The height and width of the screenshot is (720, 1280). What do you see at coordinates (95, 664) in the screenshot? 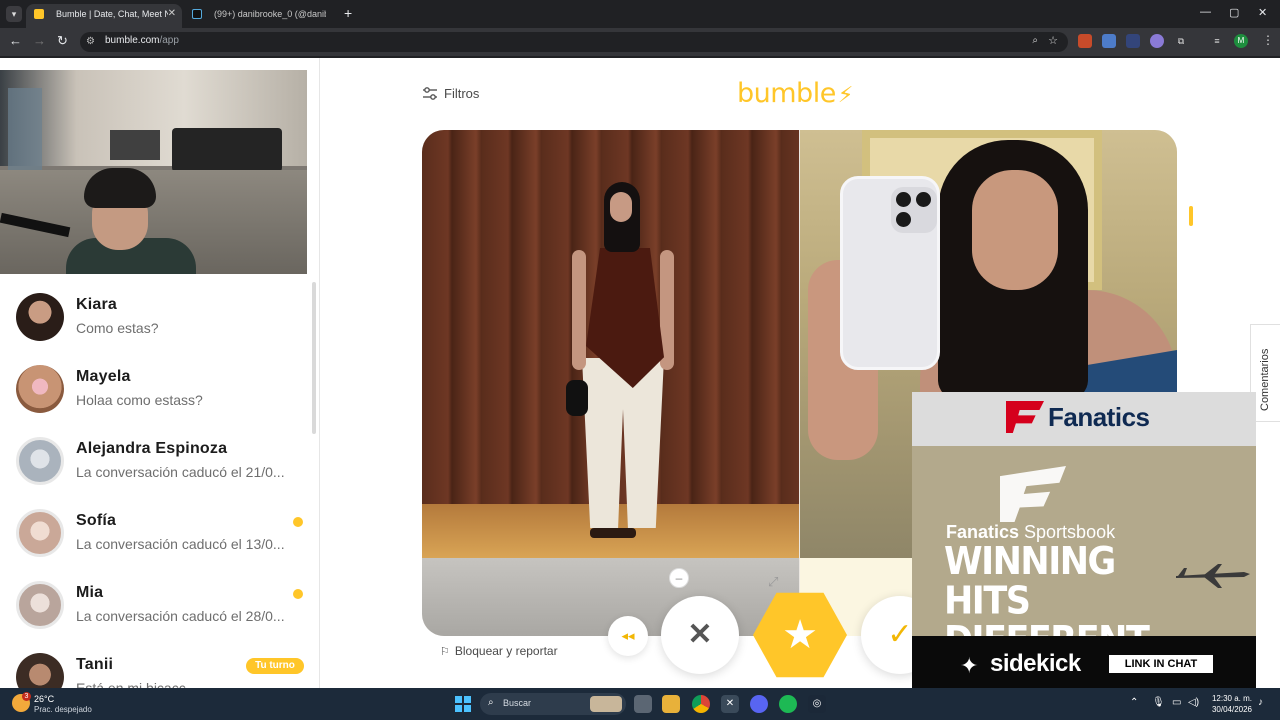
I see `chat-name: Tanii` at bounding box center [95, 664].